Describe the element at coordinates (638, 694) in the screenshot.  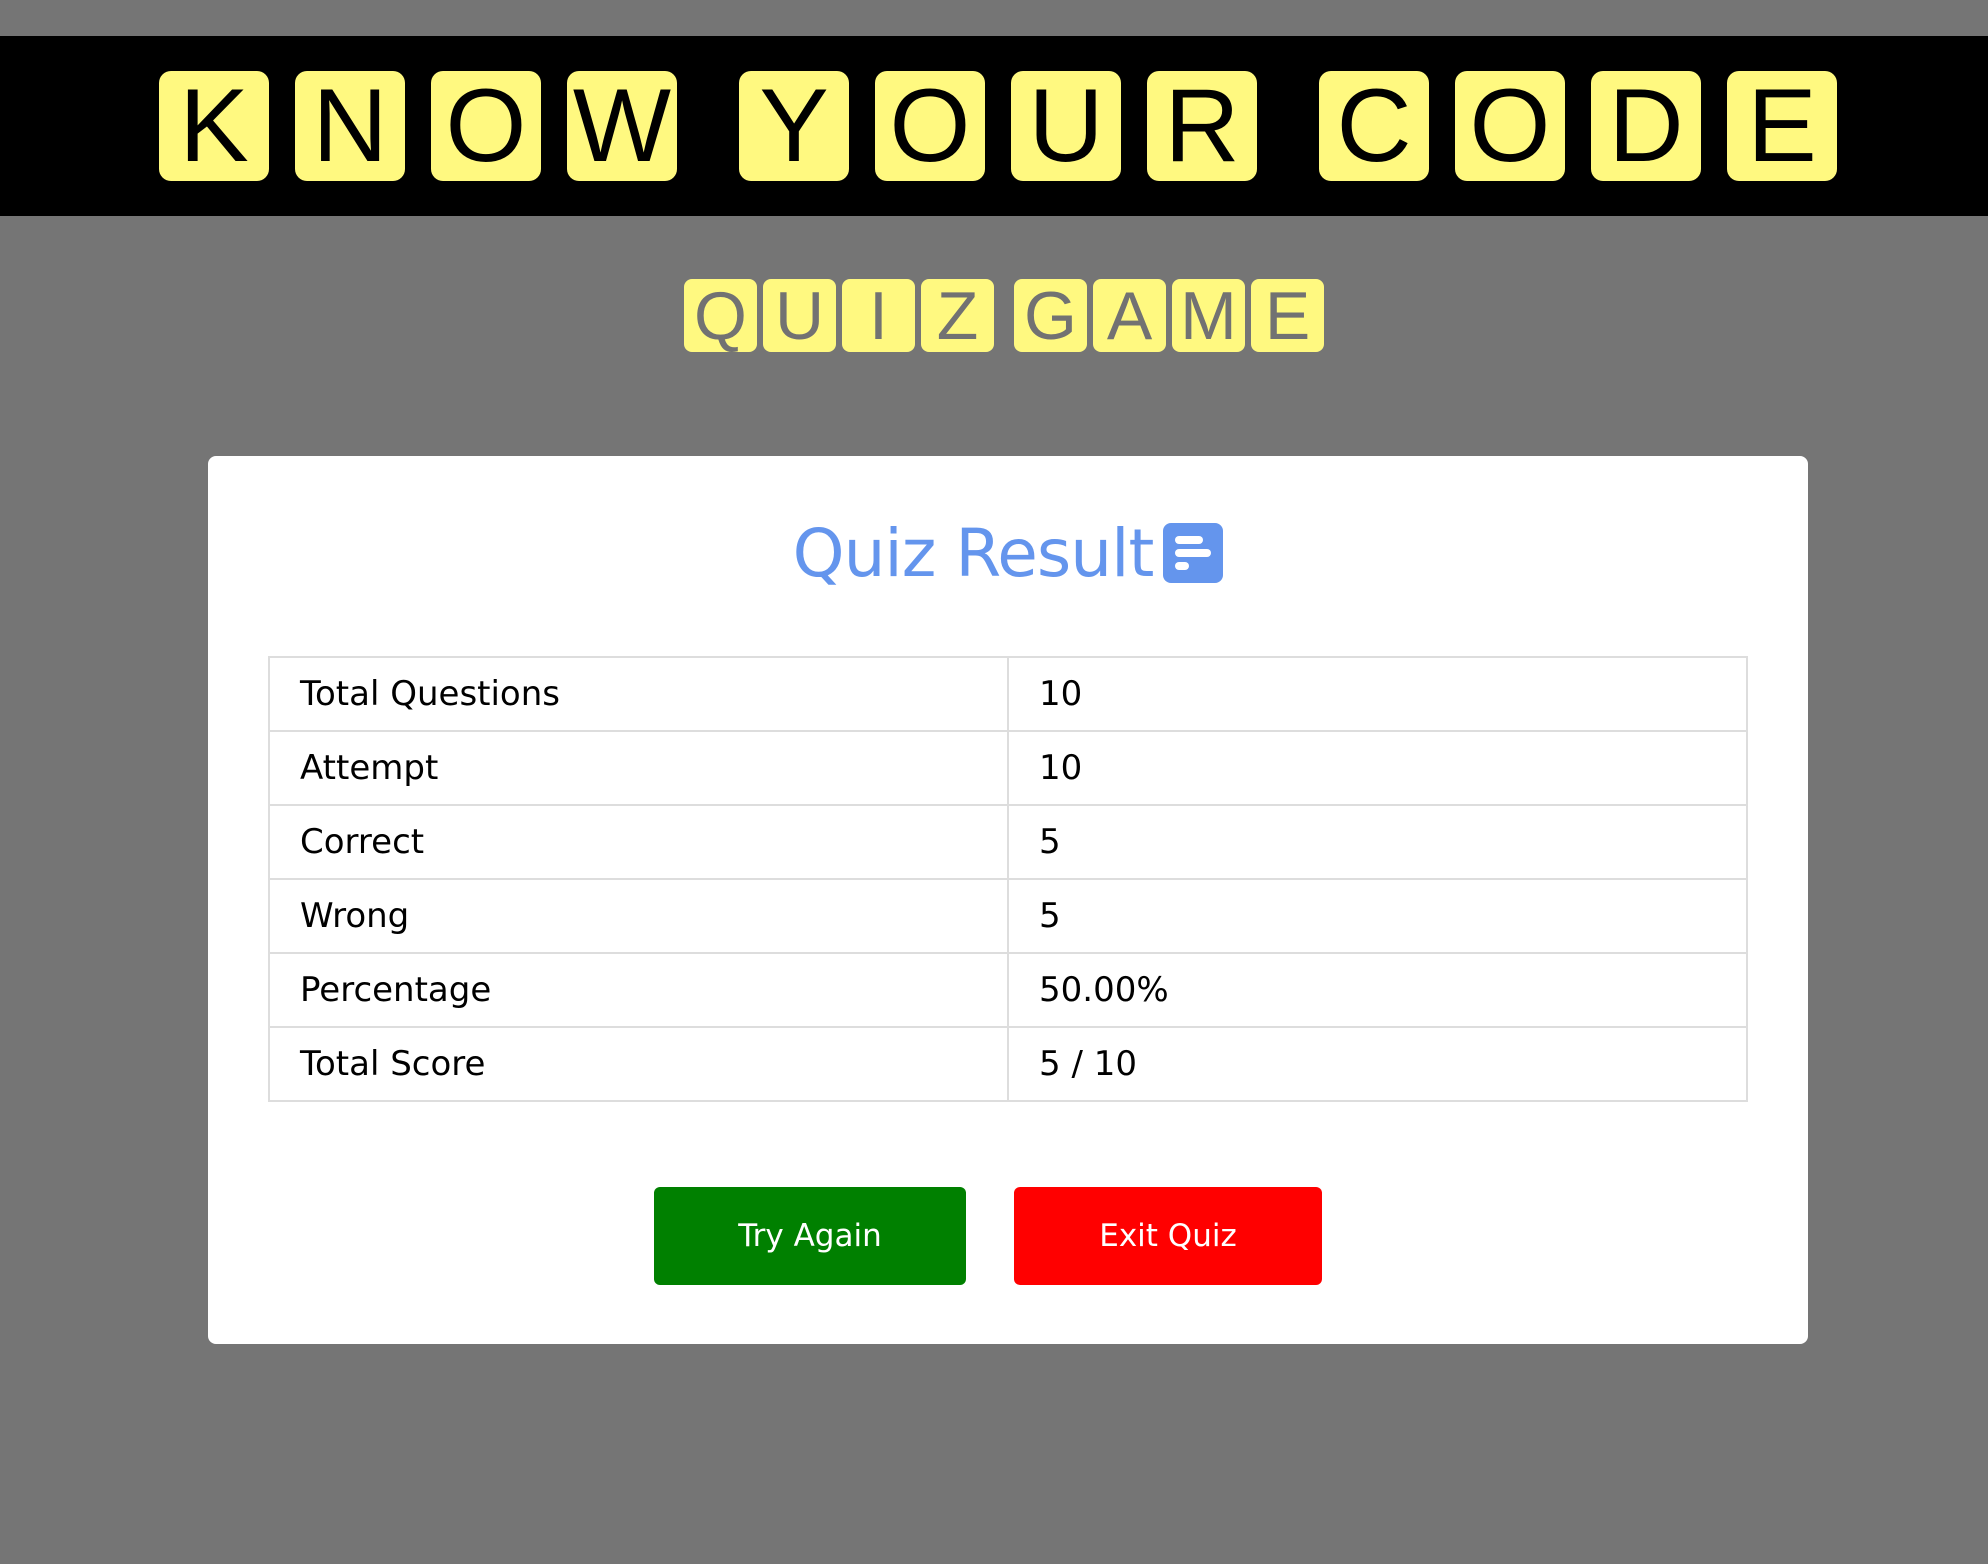
I see `row-label: Total Questions` at that location.